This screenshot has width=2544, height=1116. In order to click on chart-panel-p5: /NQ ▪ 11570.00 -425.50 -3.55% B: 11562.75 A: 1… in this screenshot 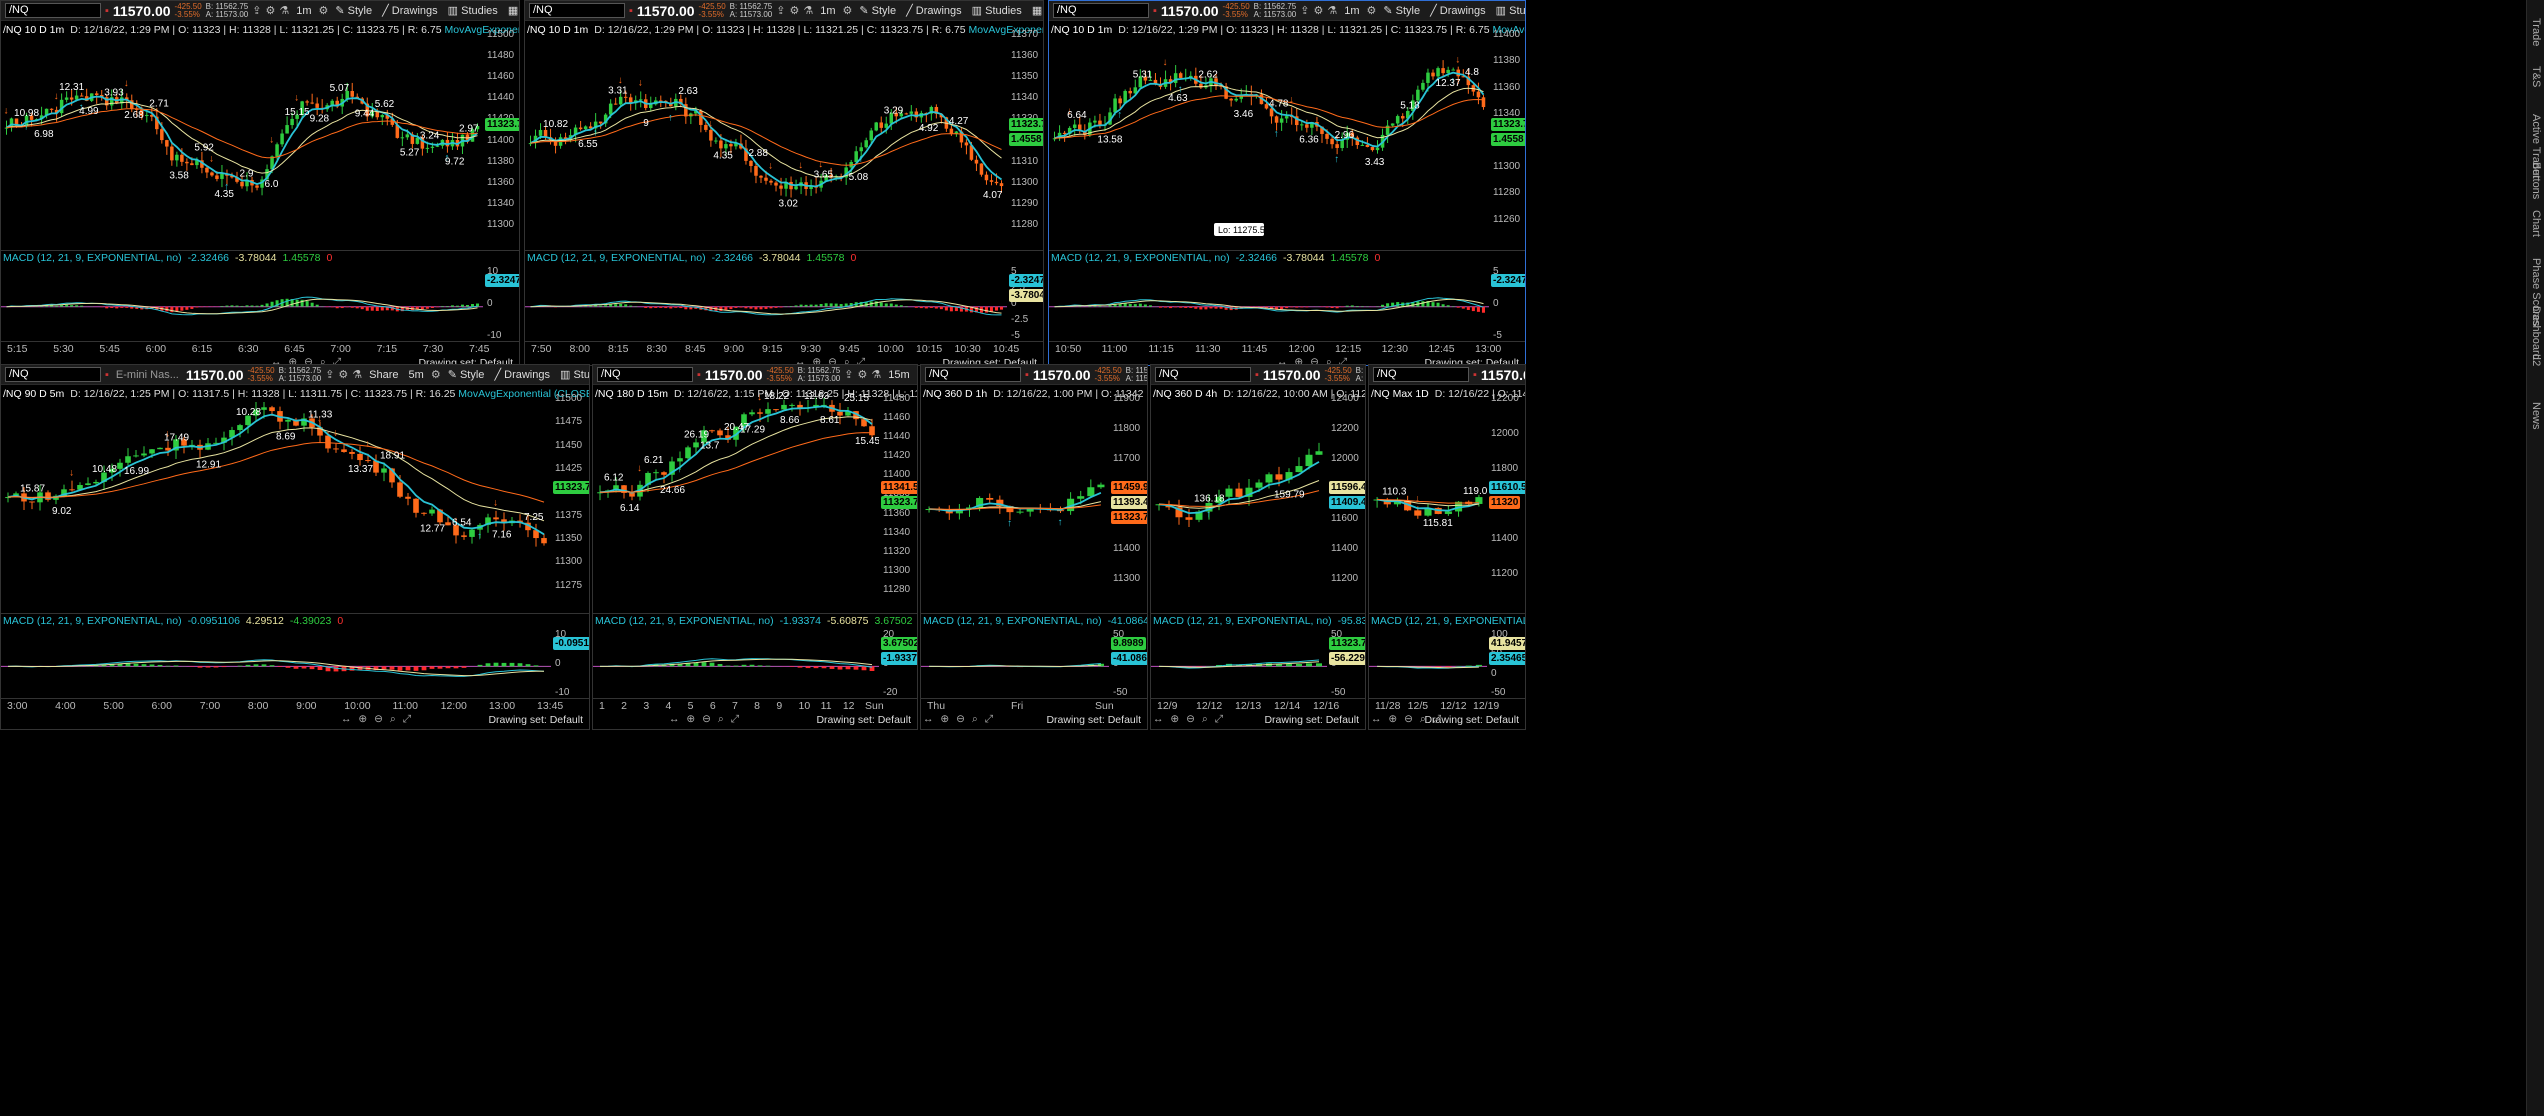, I will do `click(755, 547)`.